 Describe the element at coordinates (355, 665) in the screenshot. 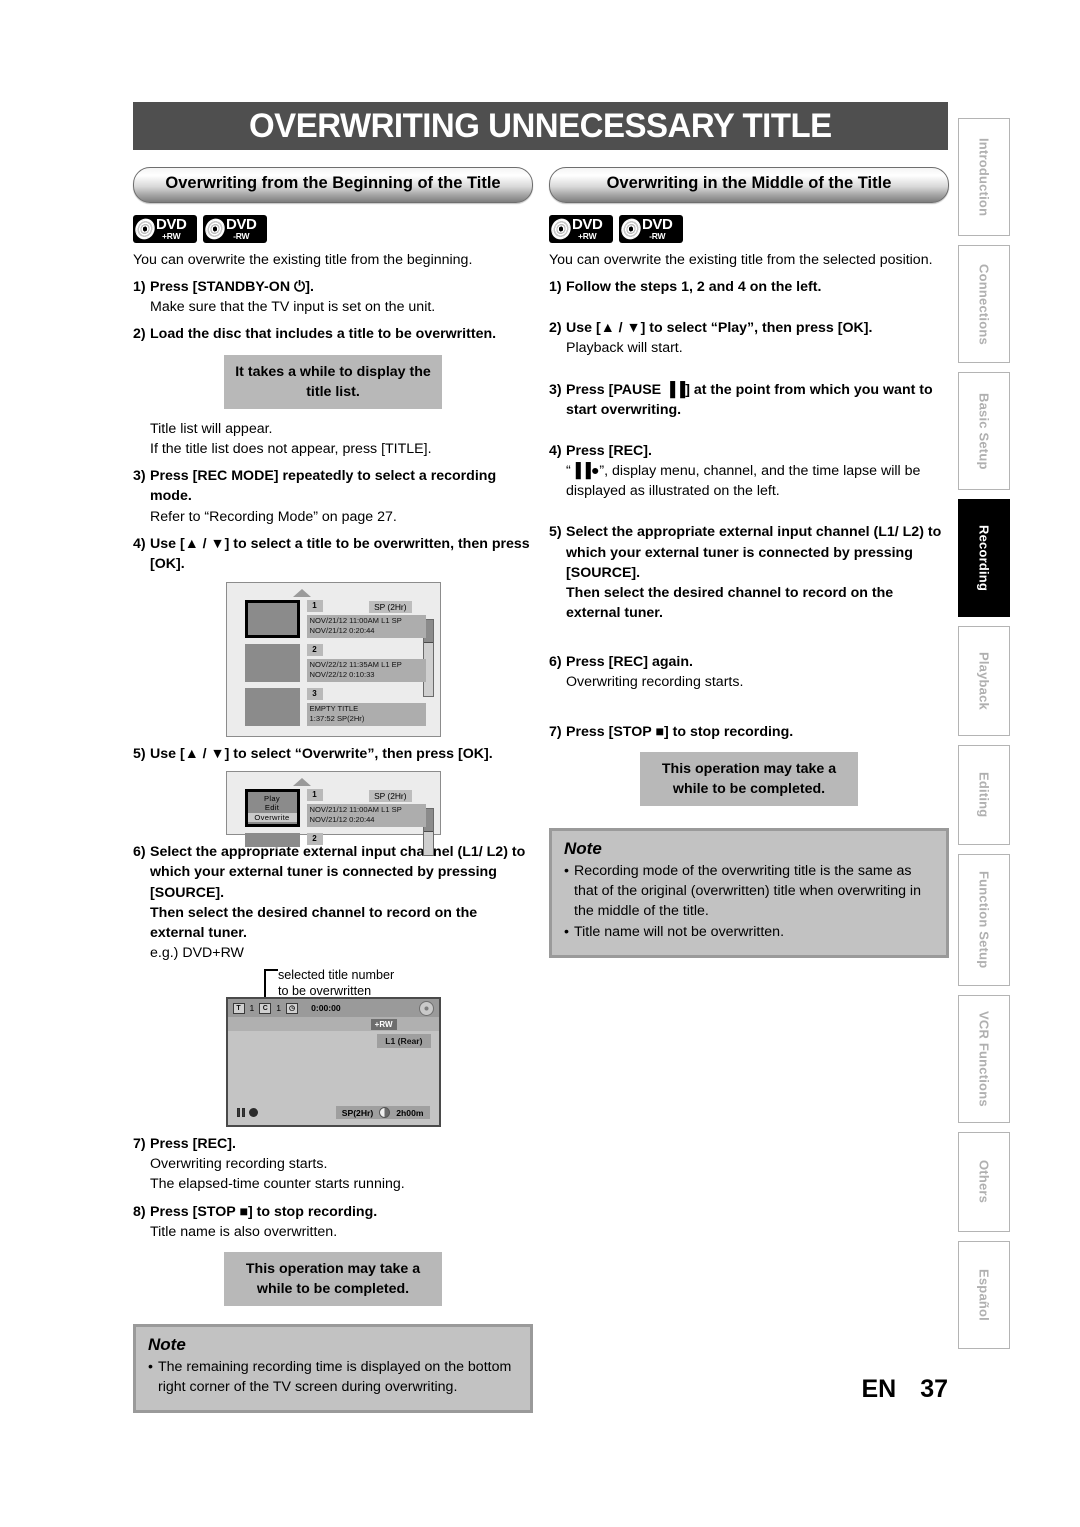

I see `title-meta-line1: NOV/22/12 11:35AM L1 EP` at that location.